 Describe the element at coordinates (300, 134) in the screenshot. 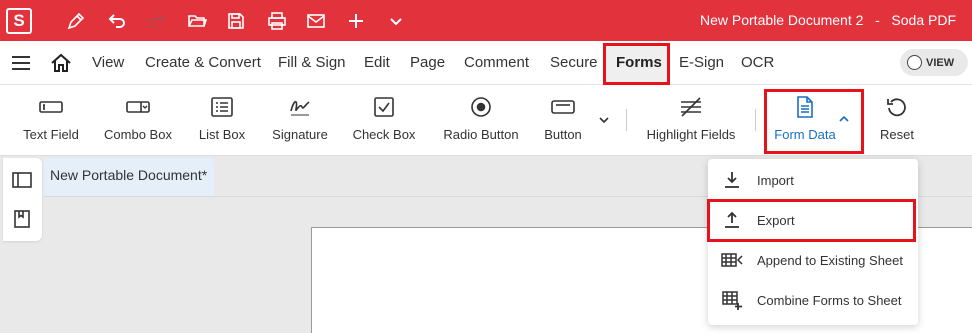

I see `signature-label: Signature` at that location.